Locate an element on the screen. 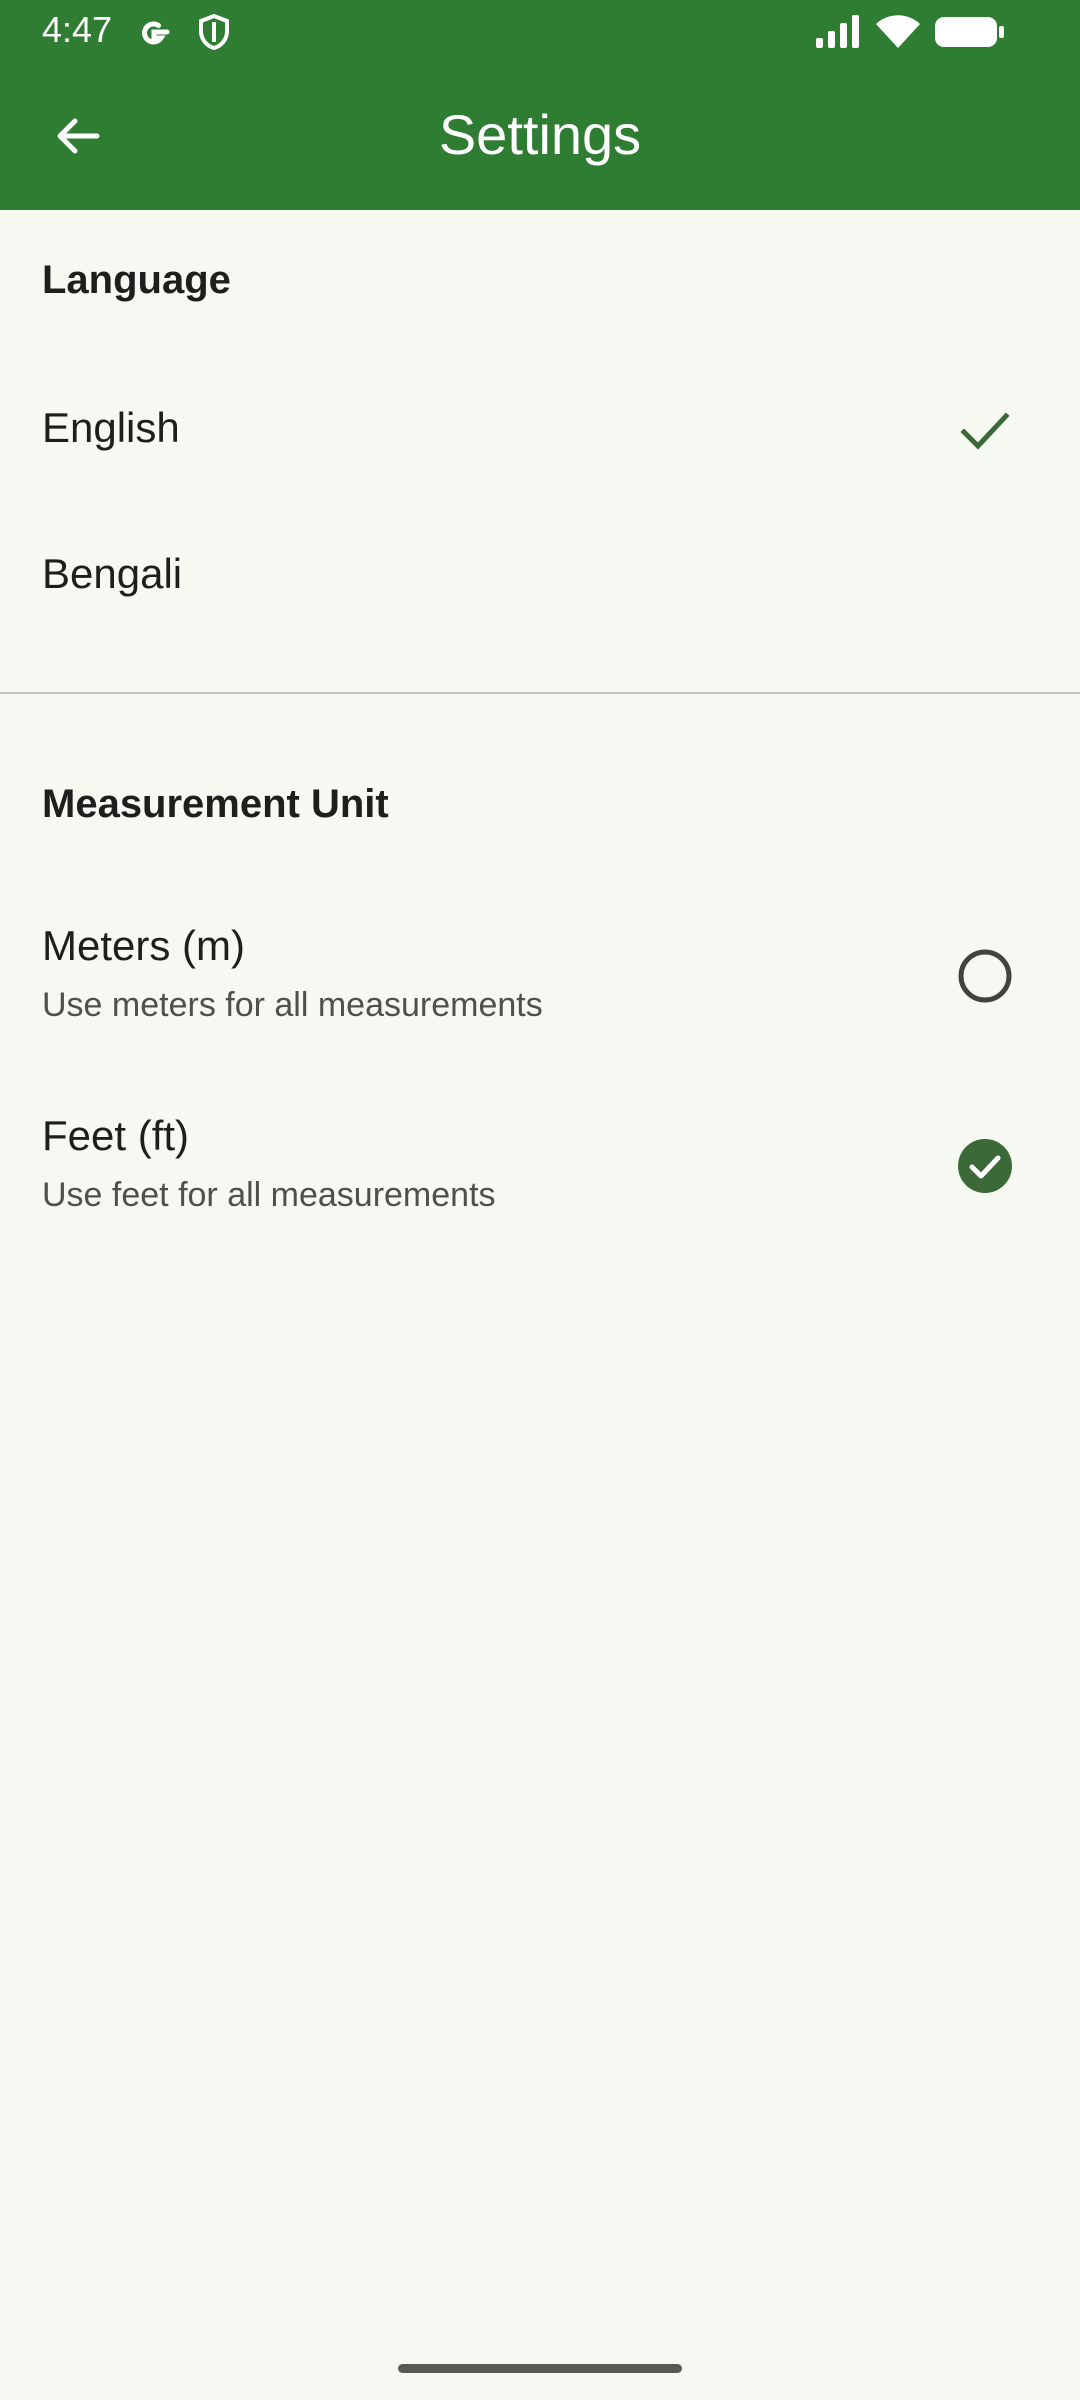  page-title: Settings is located at coordinates (540, 134).